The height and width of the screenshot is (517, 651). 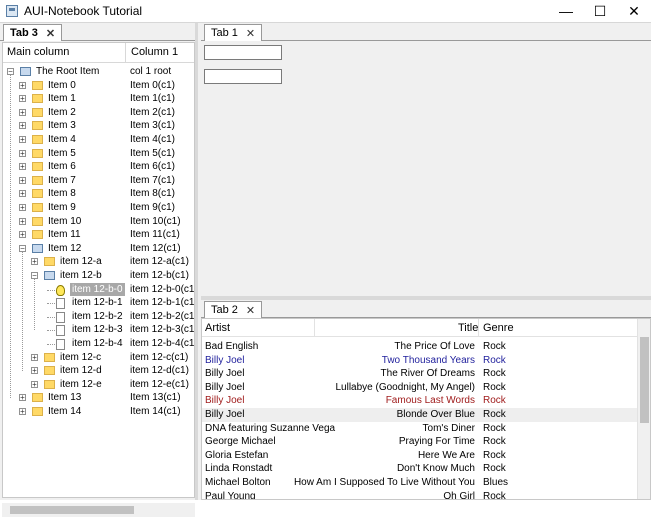 What do you see at coordinates (419, 495) in the screenshot?
I see `list-row: Paul Young Oh Girl Rock` at bounding box center [419, 495].